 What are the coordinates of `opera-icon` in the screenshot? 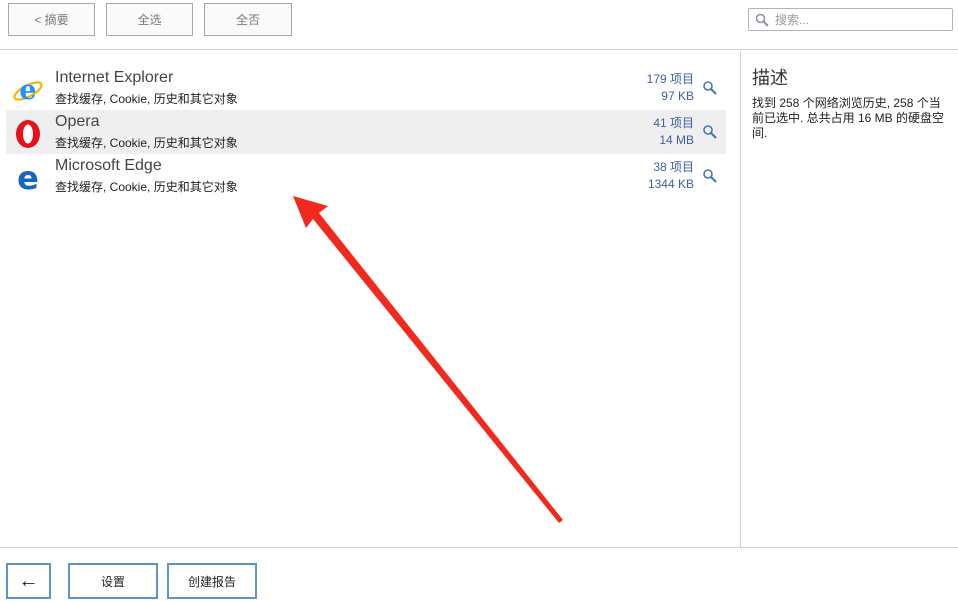 It's located at (28, 134).